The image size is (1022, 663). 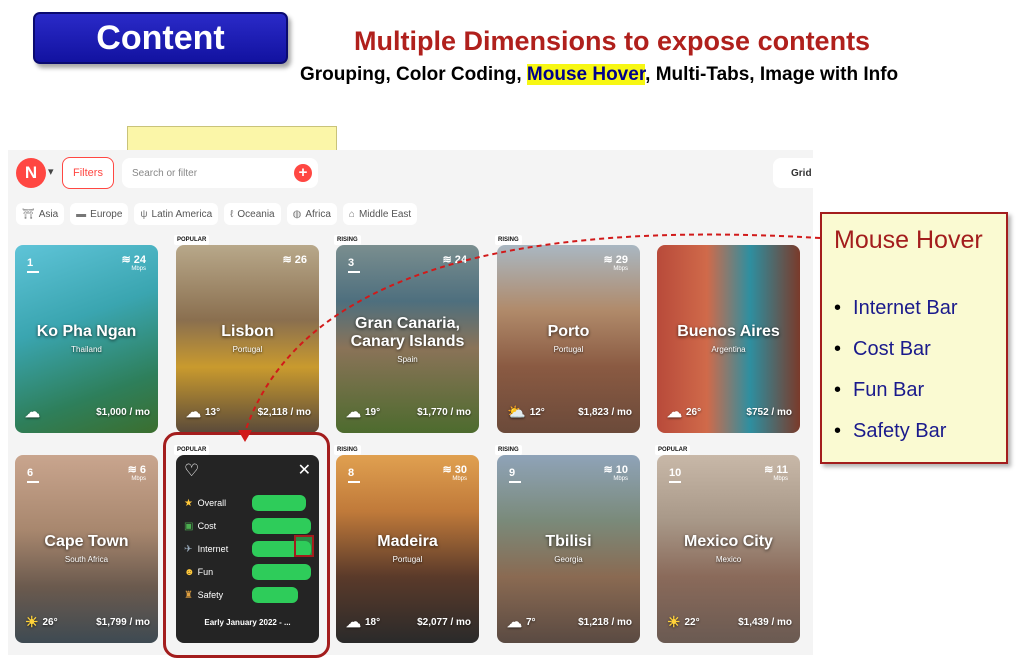 What do you see at coordinates (248, 412) in the screenshot?
I see `card-footer: ☁ 13° $2,118 / mo` at bounding box center [248, 412].